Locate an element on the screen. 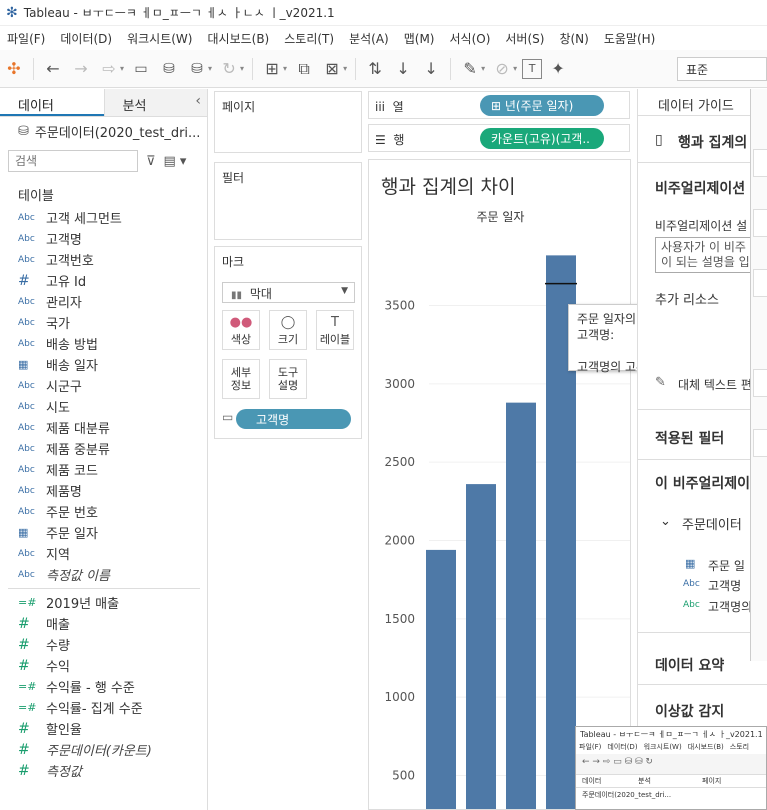 This screenshot has width=767, height=810. collapse-pane-icon: ‹ is located at coordinates (198, 101).